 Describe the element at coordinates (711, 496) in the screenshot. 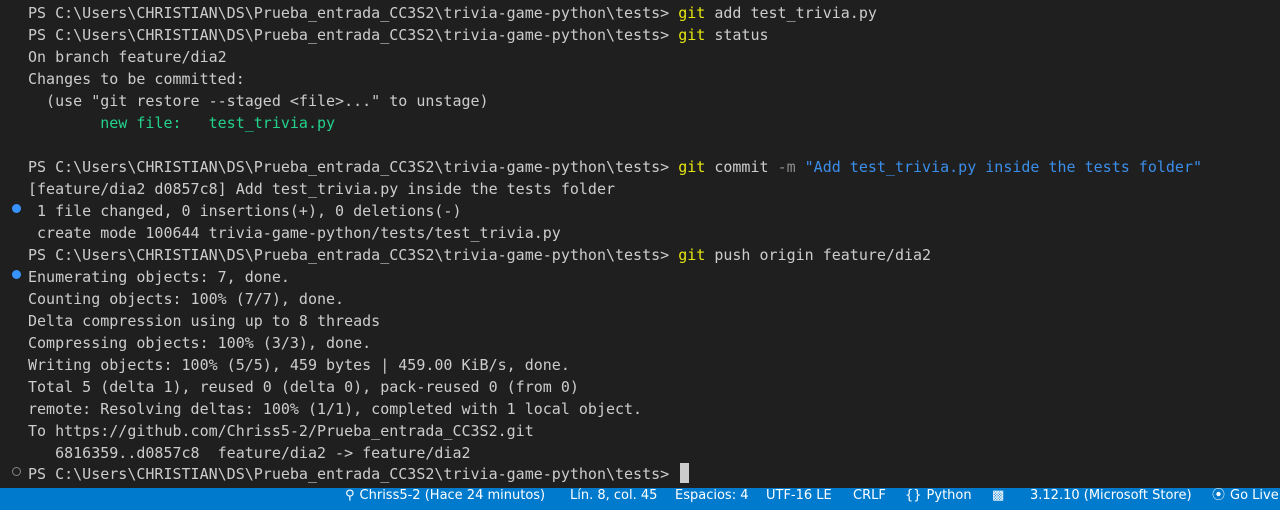

I see `indentation-item: Espacios: 4` at that location.